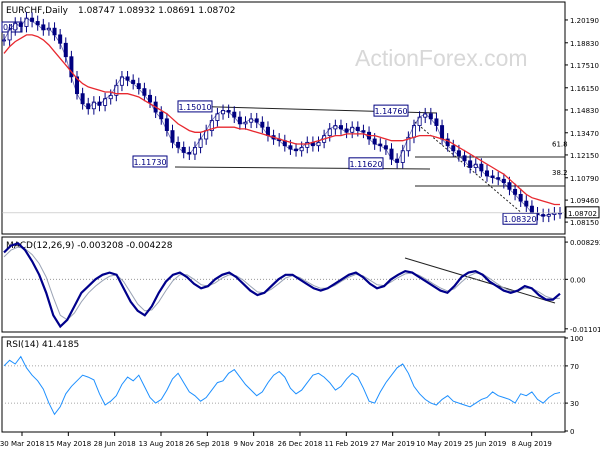 The width and height of the screenshot is (600, 450). Describe the element at coordinates (584, 179) in the screenshot. I see `y-tick-label: 1.10790` at that location.